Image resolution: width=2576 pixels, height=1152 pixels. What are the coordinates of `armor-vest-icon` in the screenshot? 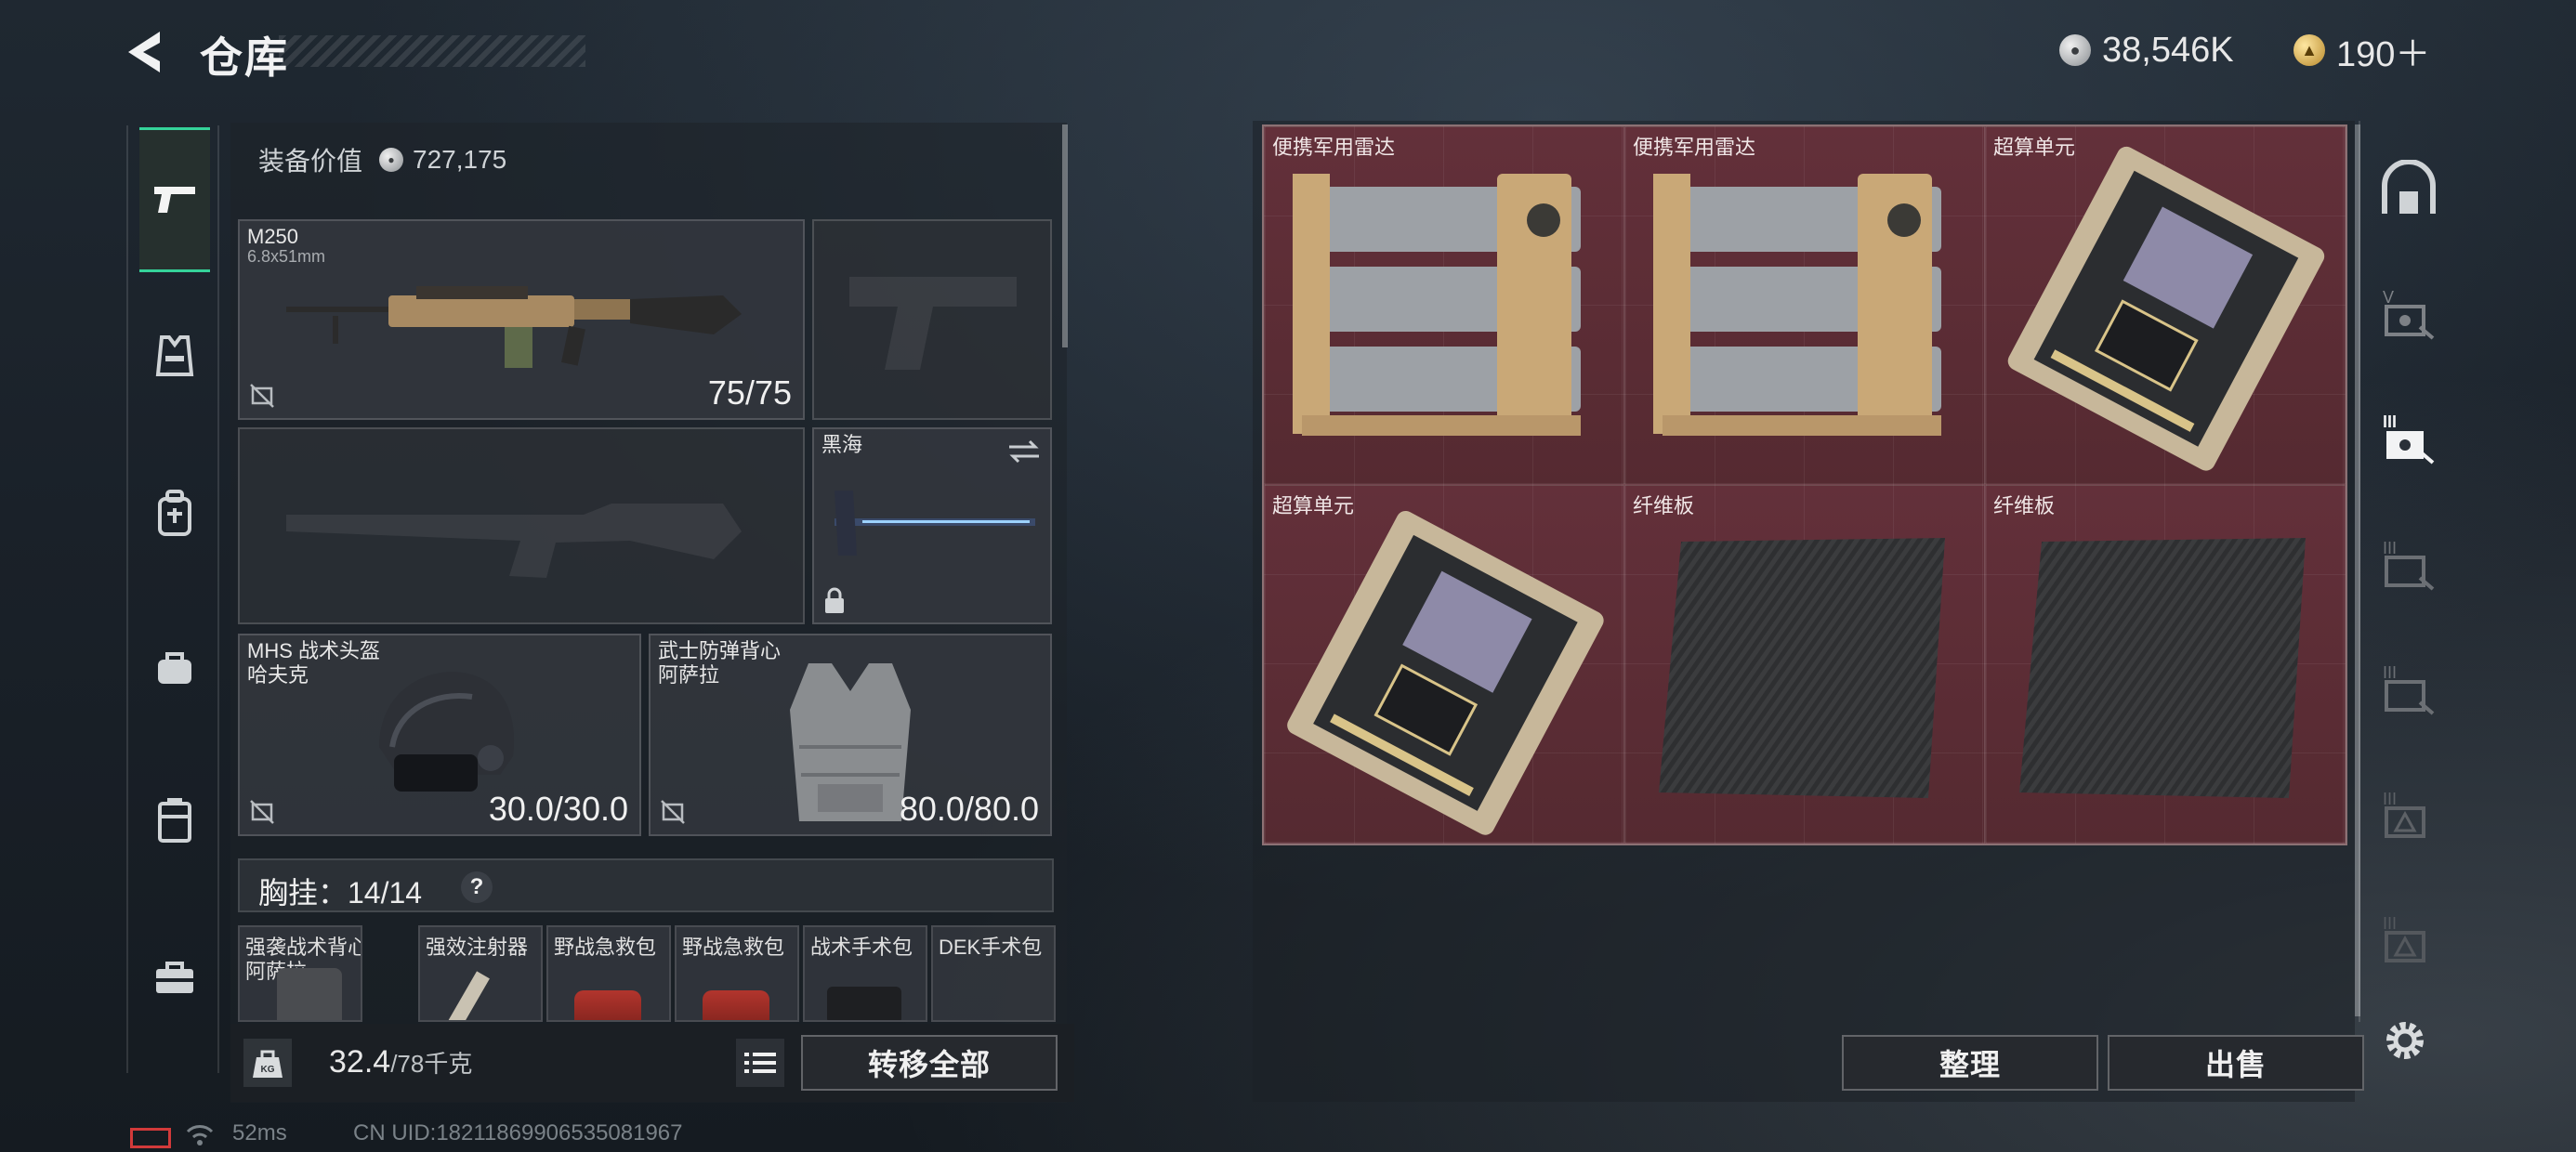 It's located at (174, 355).